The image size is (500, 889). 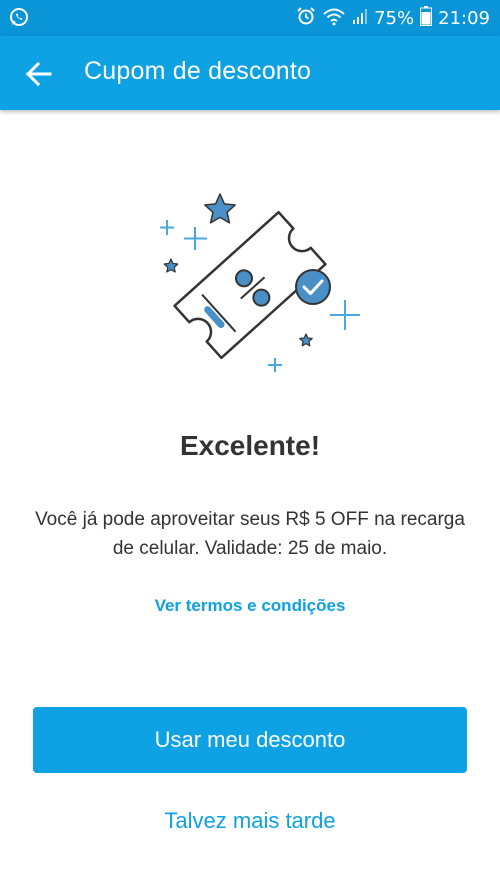 I want to click on page-title: Cupom de desconto, so click(x=198, y=71).